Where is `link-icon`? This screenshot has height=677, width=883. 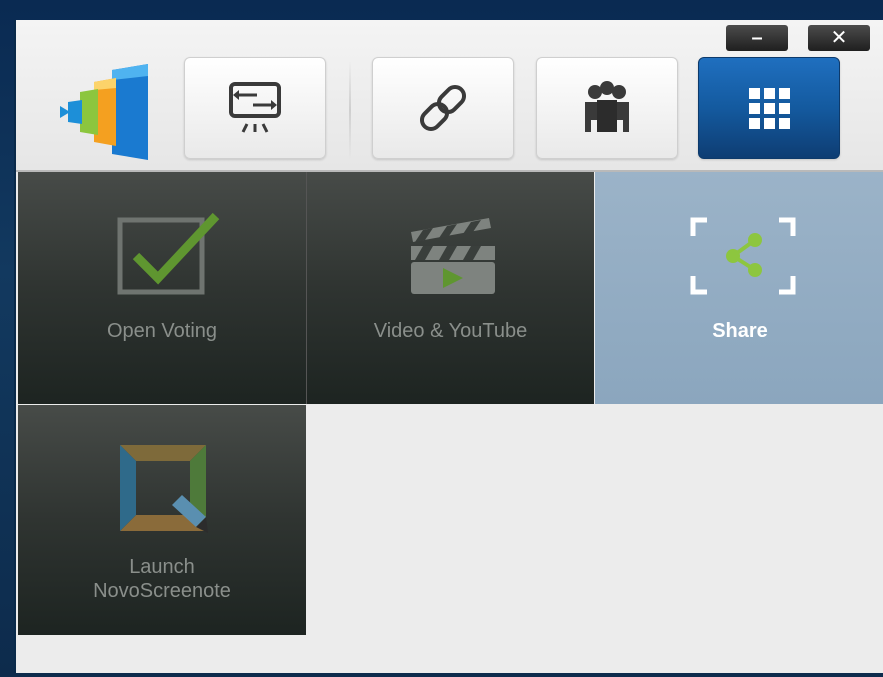
link-icon is located at coordinates (443, 108).